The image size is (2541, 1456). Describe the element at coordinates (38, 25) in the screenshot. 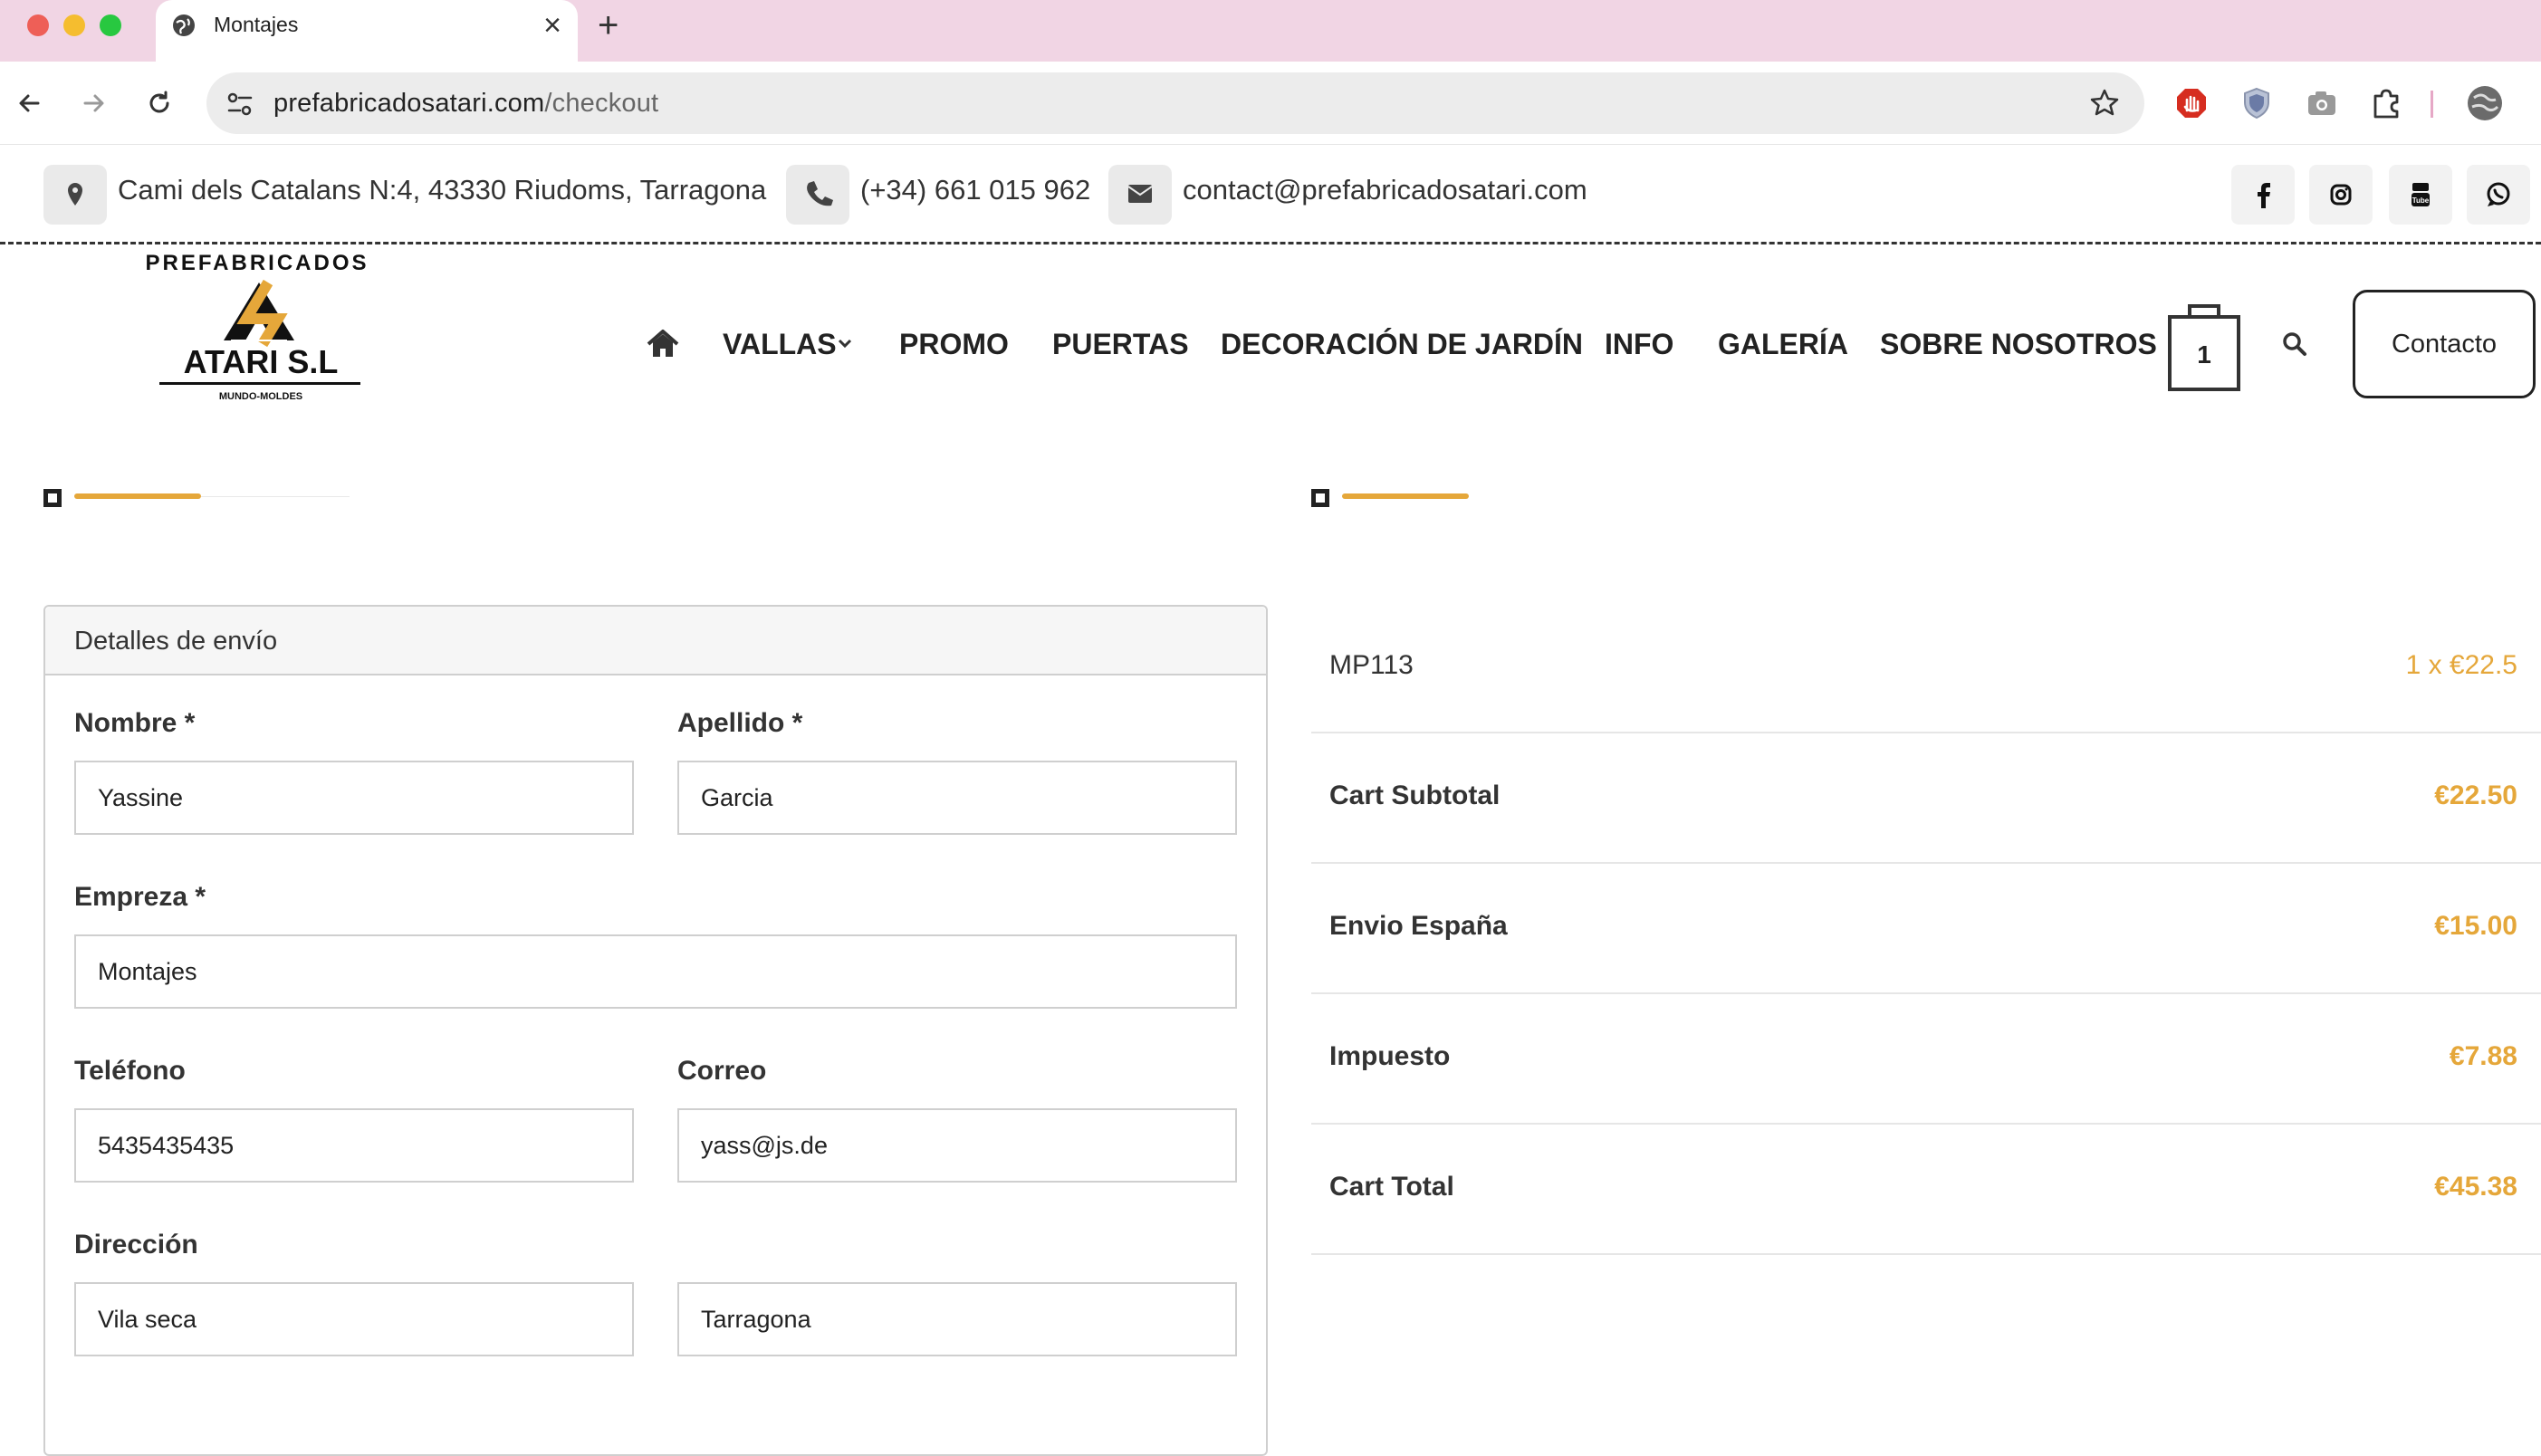

I see `close-window-button` at that location.